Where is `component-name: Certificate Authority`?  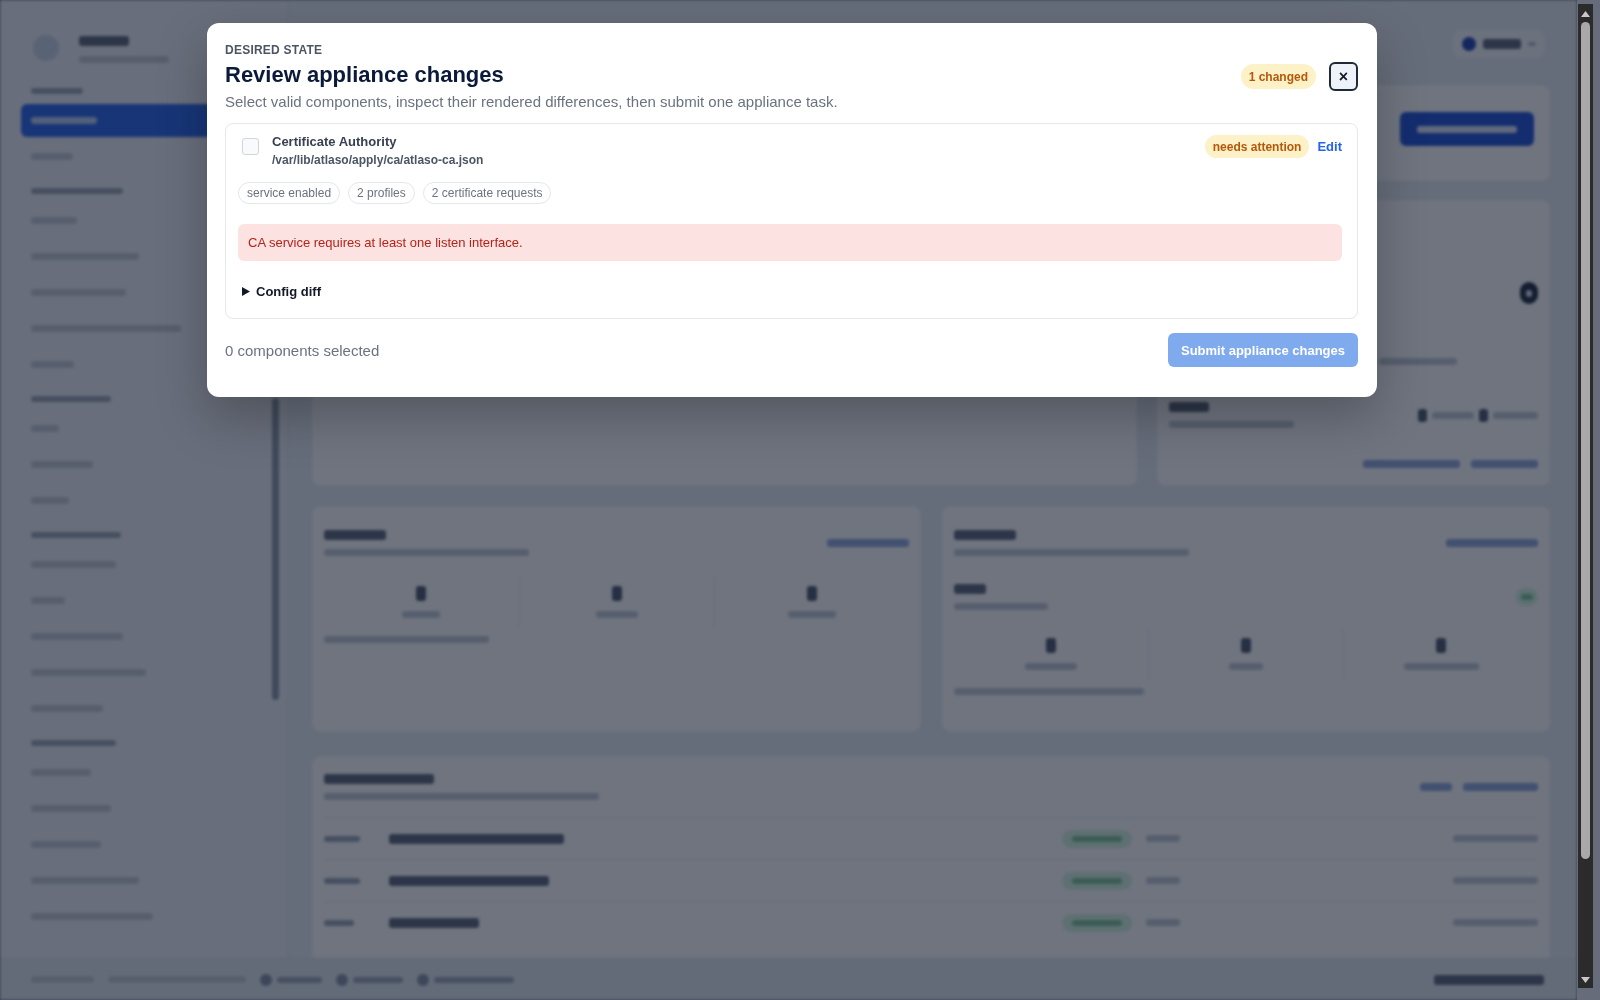 component-name: Certificate Authority is located at coordinates (334, 142).